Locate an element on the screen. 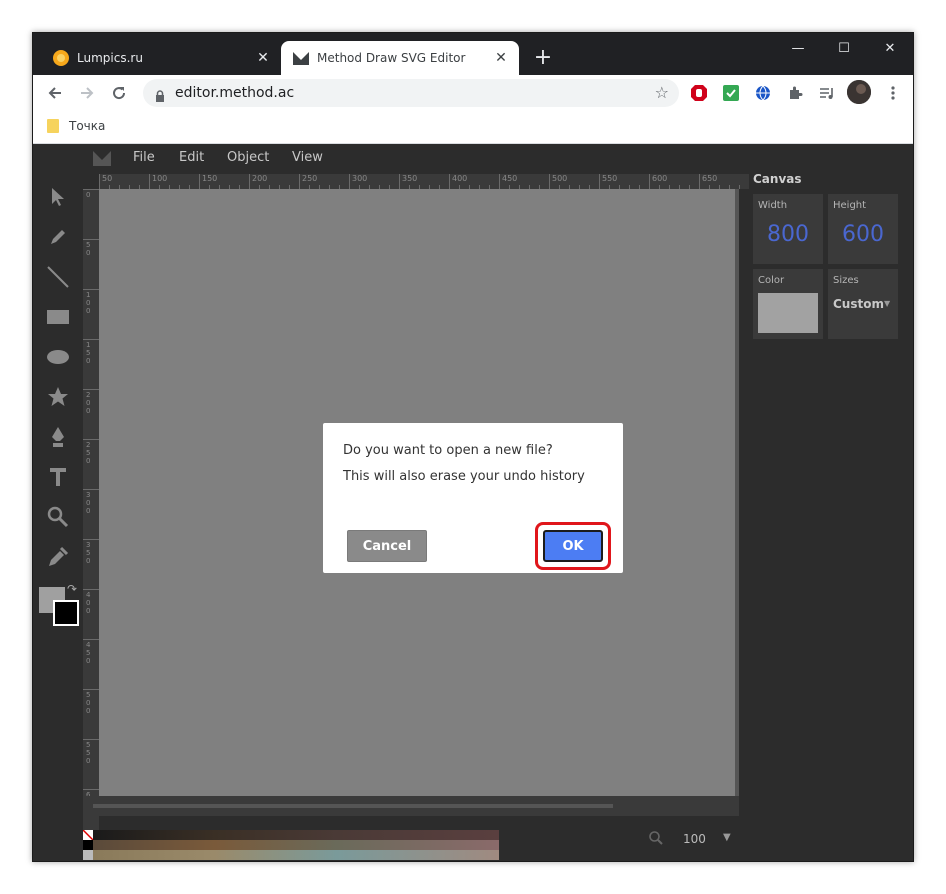 The image size is (946, 894). back-button is located at coordinates (55, 93).